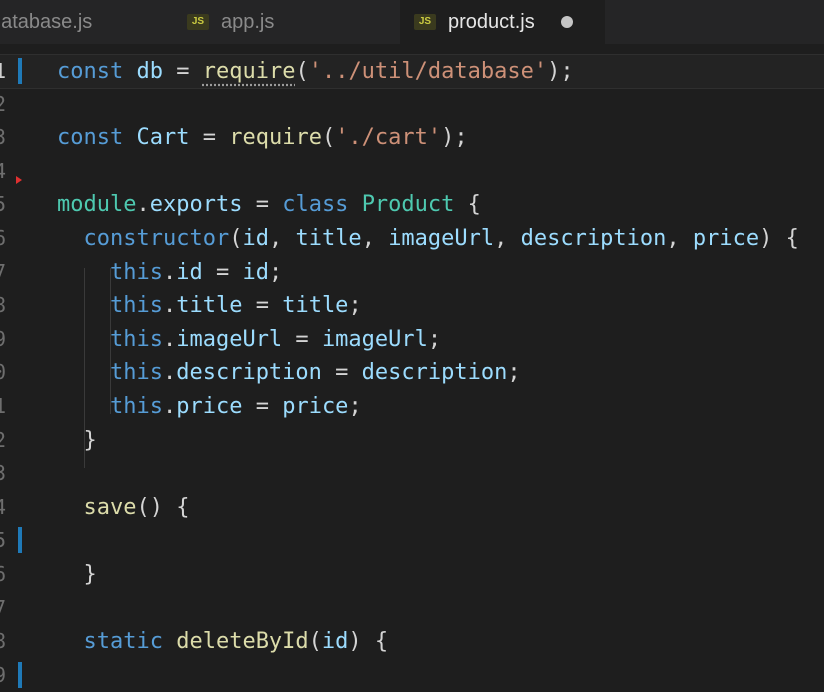  I want to click on fold-arrow-icon, so click(19, 180).